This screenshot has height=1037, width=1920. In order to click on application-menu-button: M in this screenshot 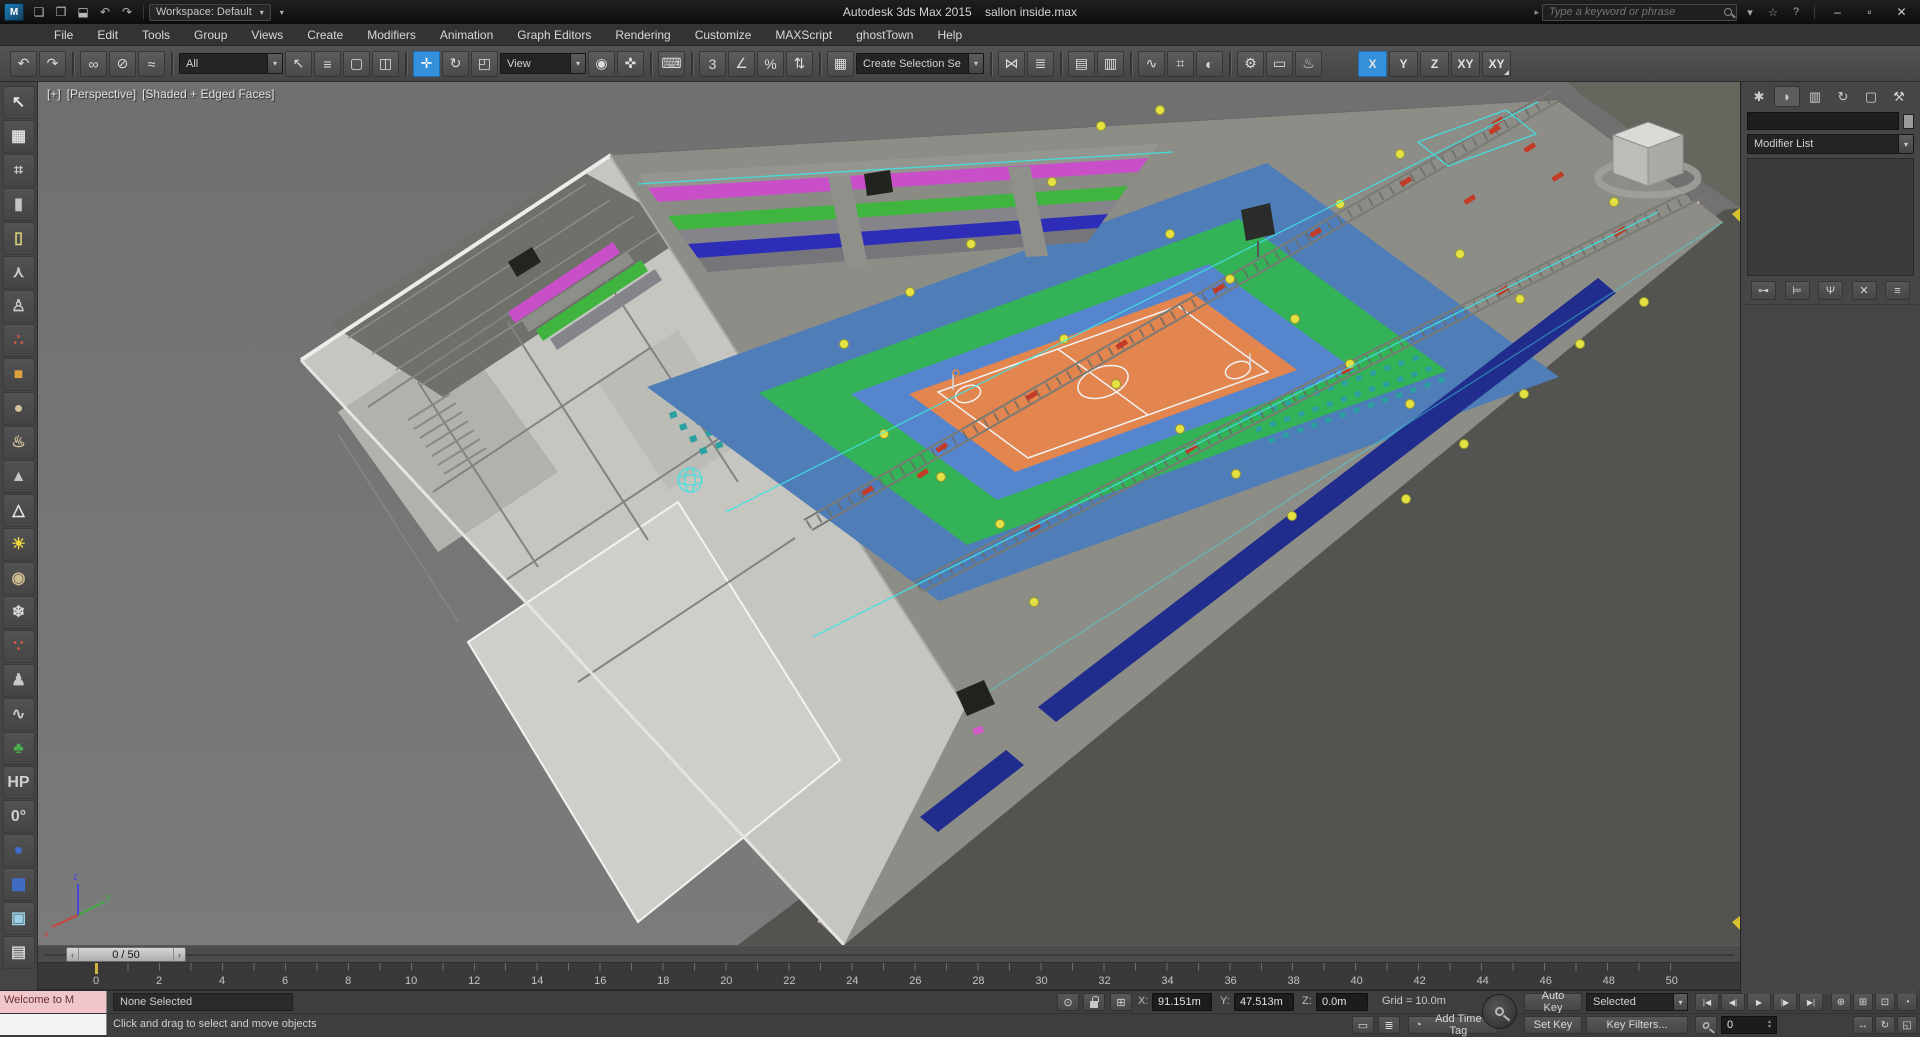, I will do `click(14, 12)`.